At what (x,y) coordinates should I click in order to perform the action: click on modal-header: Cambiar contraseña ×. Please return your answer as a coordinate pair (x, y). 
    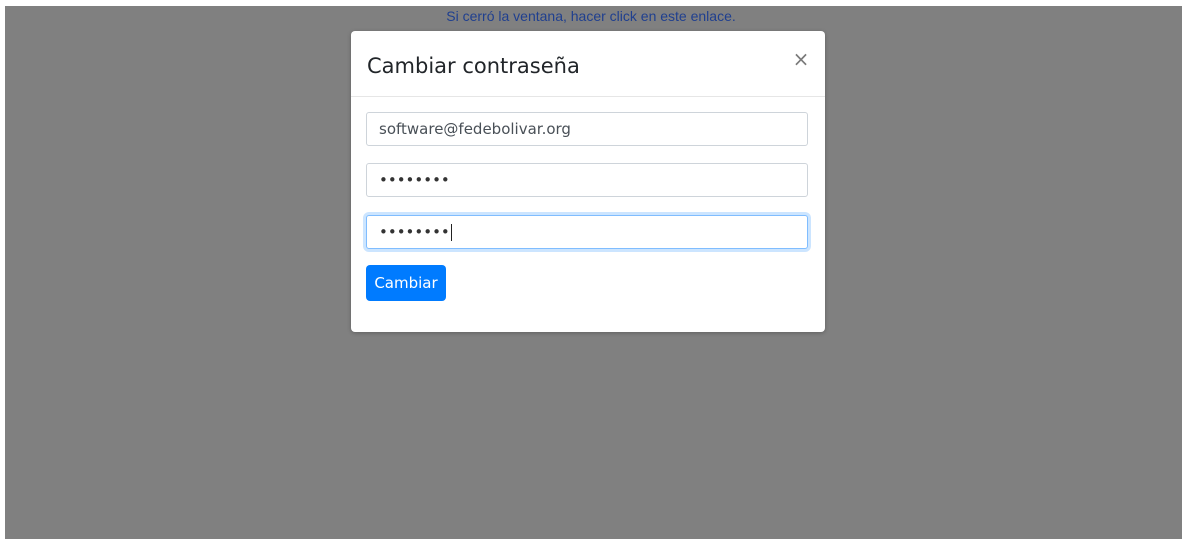
    Looking at the image, I should click on (588, 64).